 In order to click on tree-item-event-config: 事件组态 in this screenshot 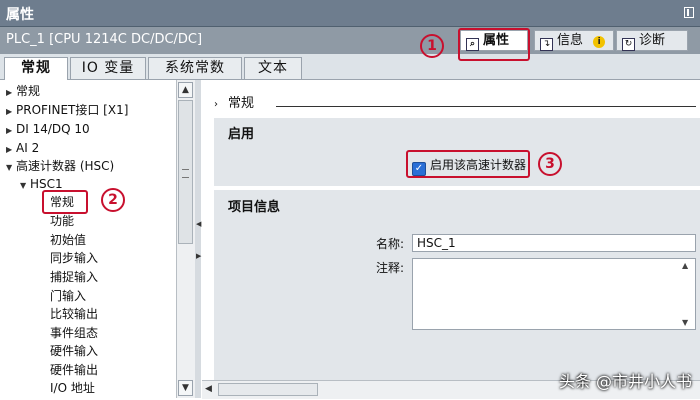, I will do `click(74, 333)`.